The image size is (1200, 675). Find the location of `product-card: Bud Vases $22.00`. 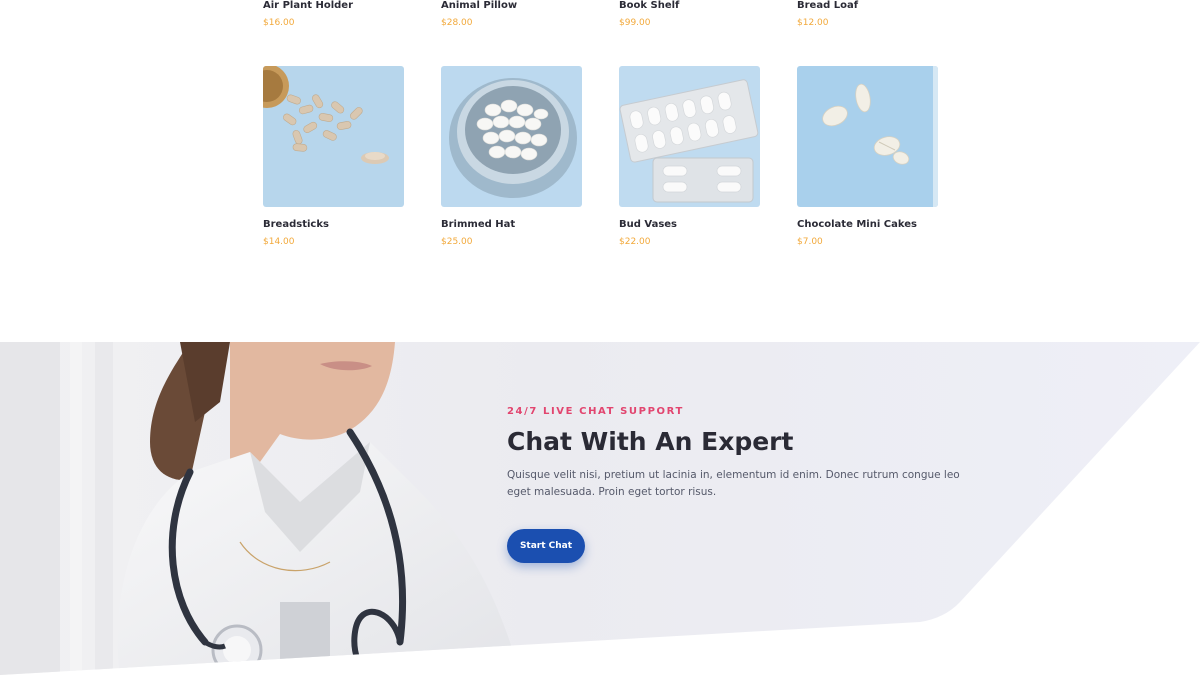

product-card: Bud Vases $22.00 is located at coordinates (690, 157).